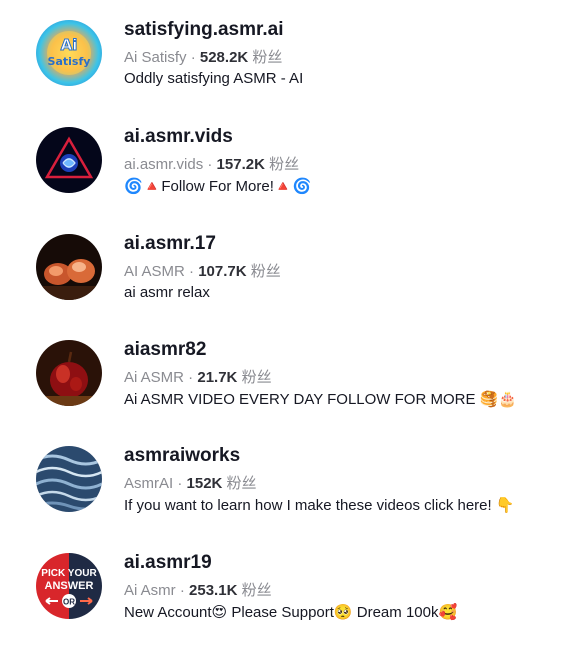 The image size is (584, 653). Describe the element at coordinates (149, 483) in the screenshot. I see `nickname: AsmrAI` at that location.